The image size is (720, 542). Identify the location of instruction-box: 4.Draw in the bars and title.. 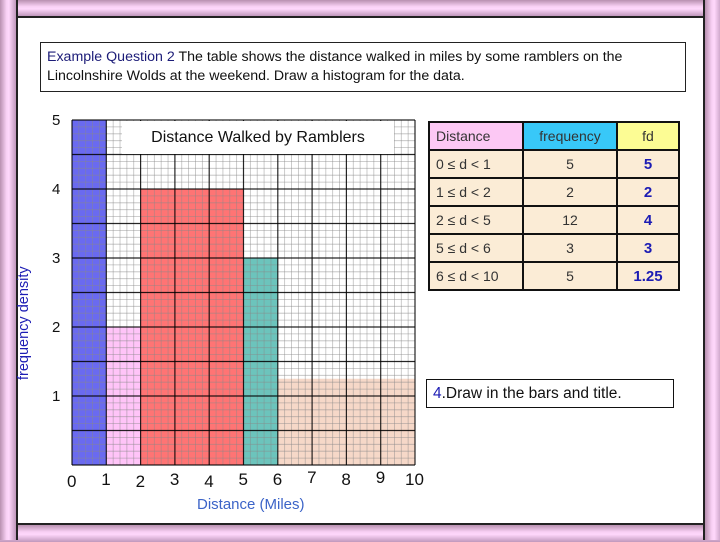
(550, 393).